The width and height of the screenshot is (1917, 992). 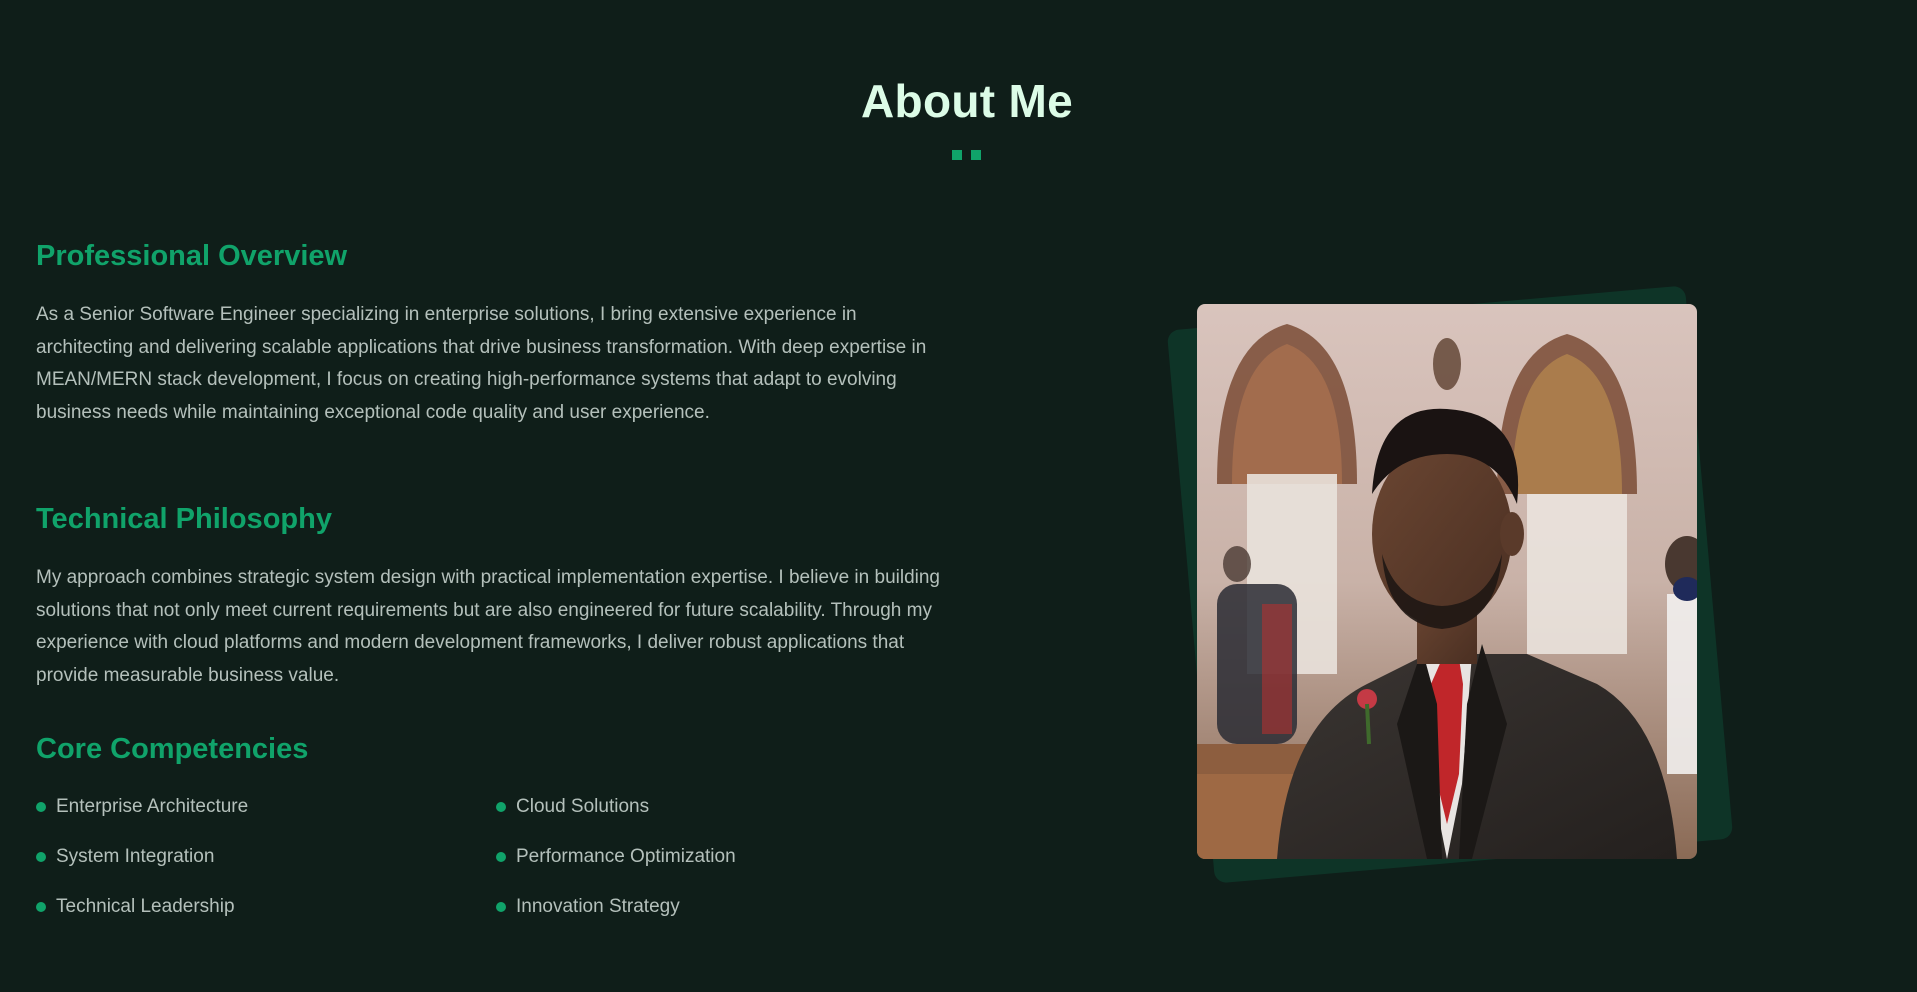 I want to click on competency-item: Enterprise Architecture, so click(x=142, y=807).